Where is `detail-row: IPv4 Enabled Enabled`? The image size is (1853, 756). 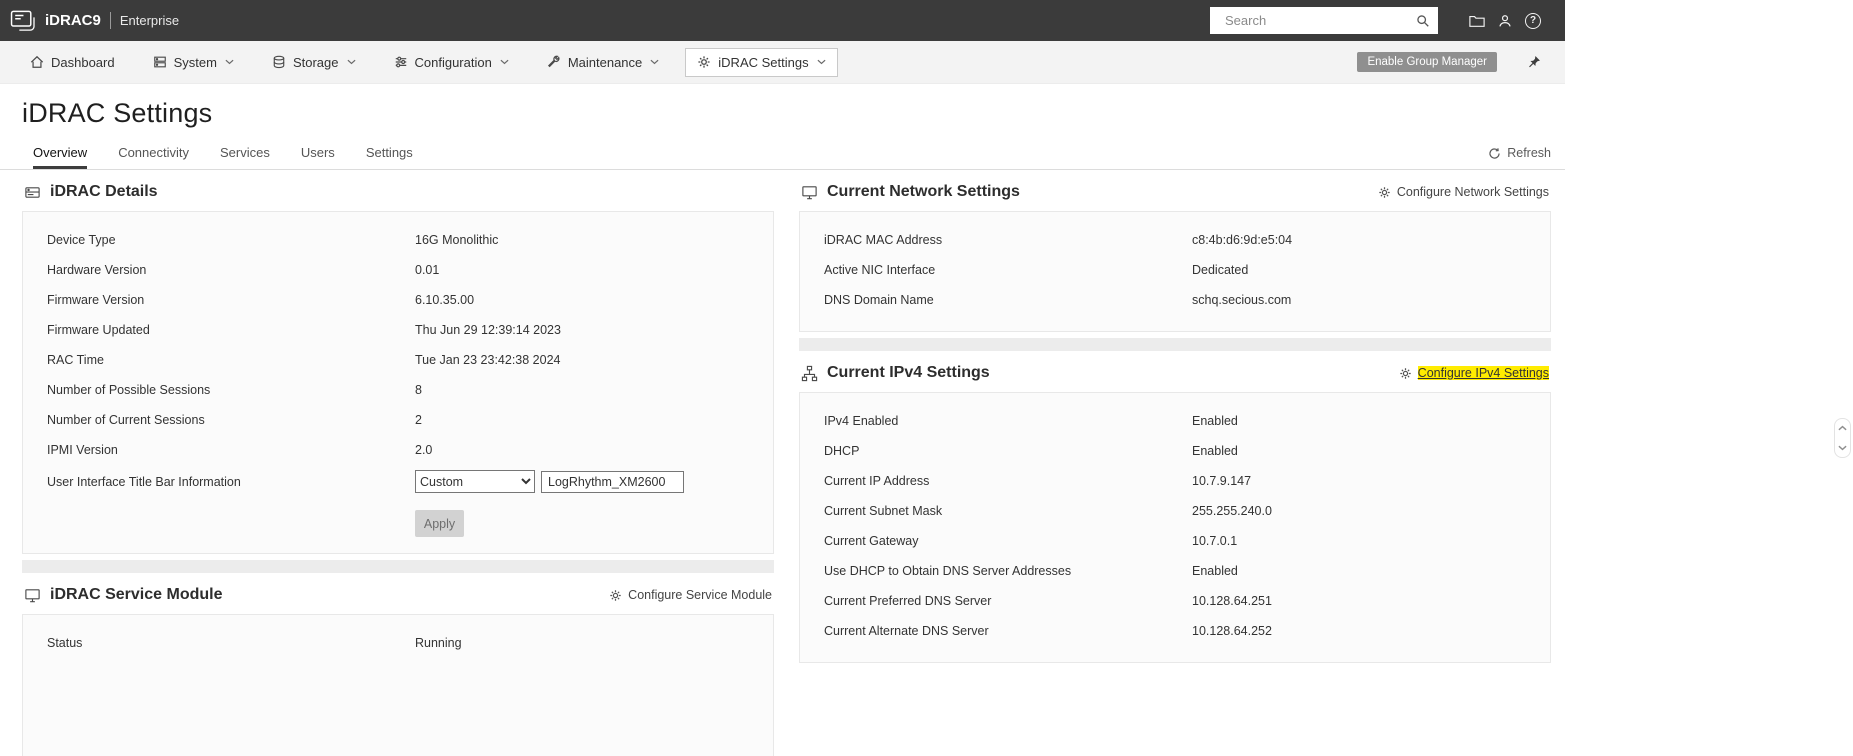 detail-row: IPv4 Enabled Enabled is located at coordinates (1175, 421).